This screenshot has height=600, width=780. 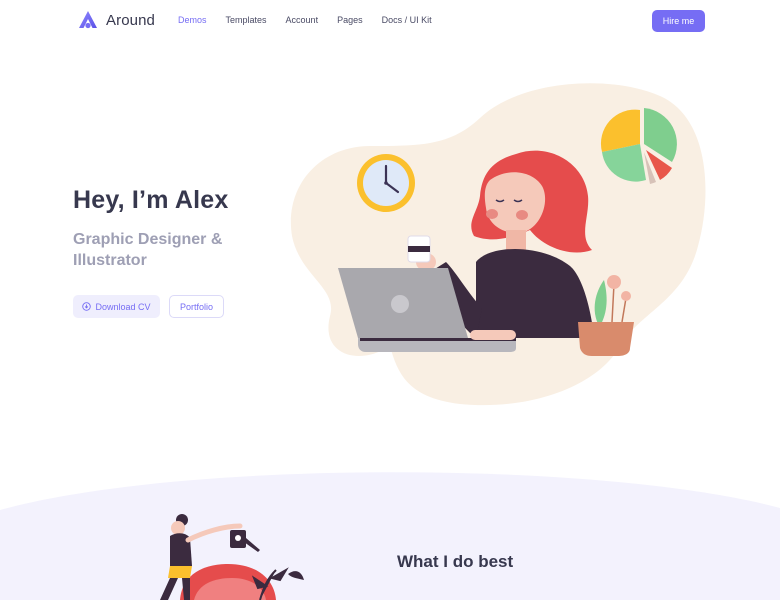 What do you see at coordinates (246, 20) in the screenshot?
I see `nav-templates: Templates` at bounding box center [246, 20].